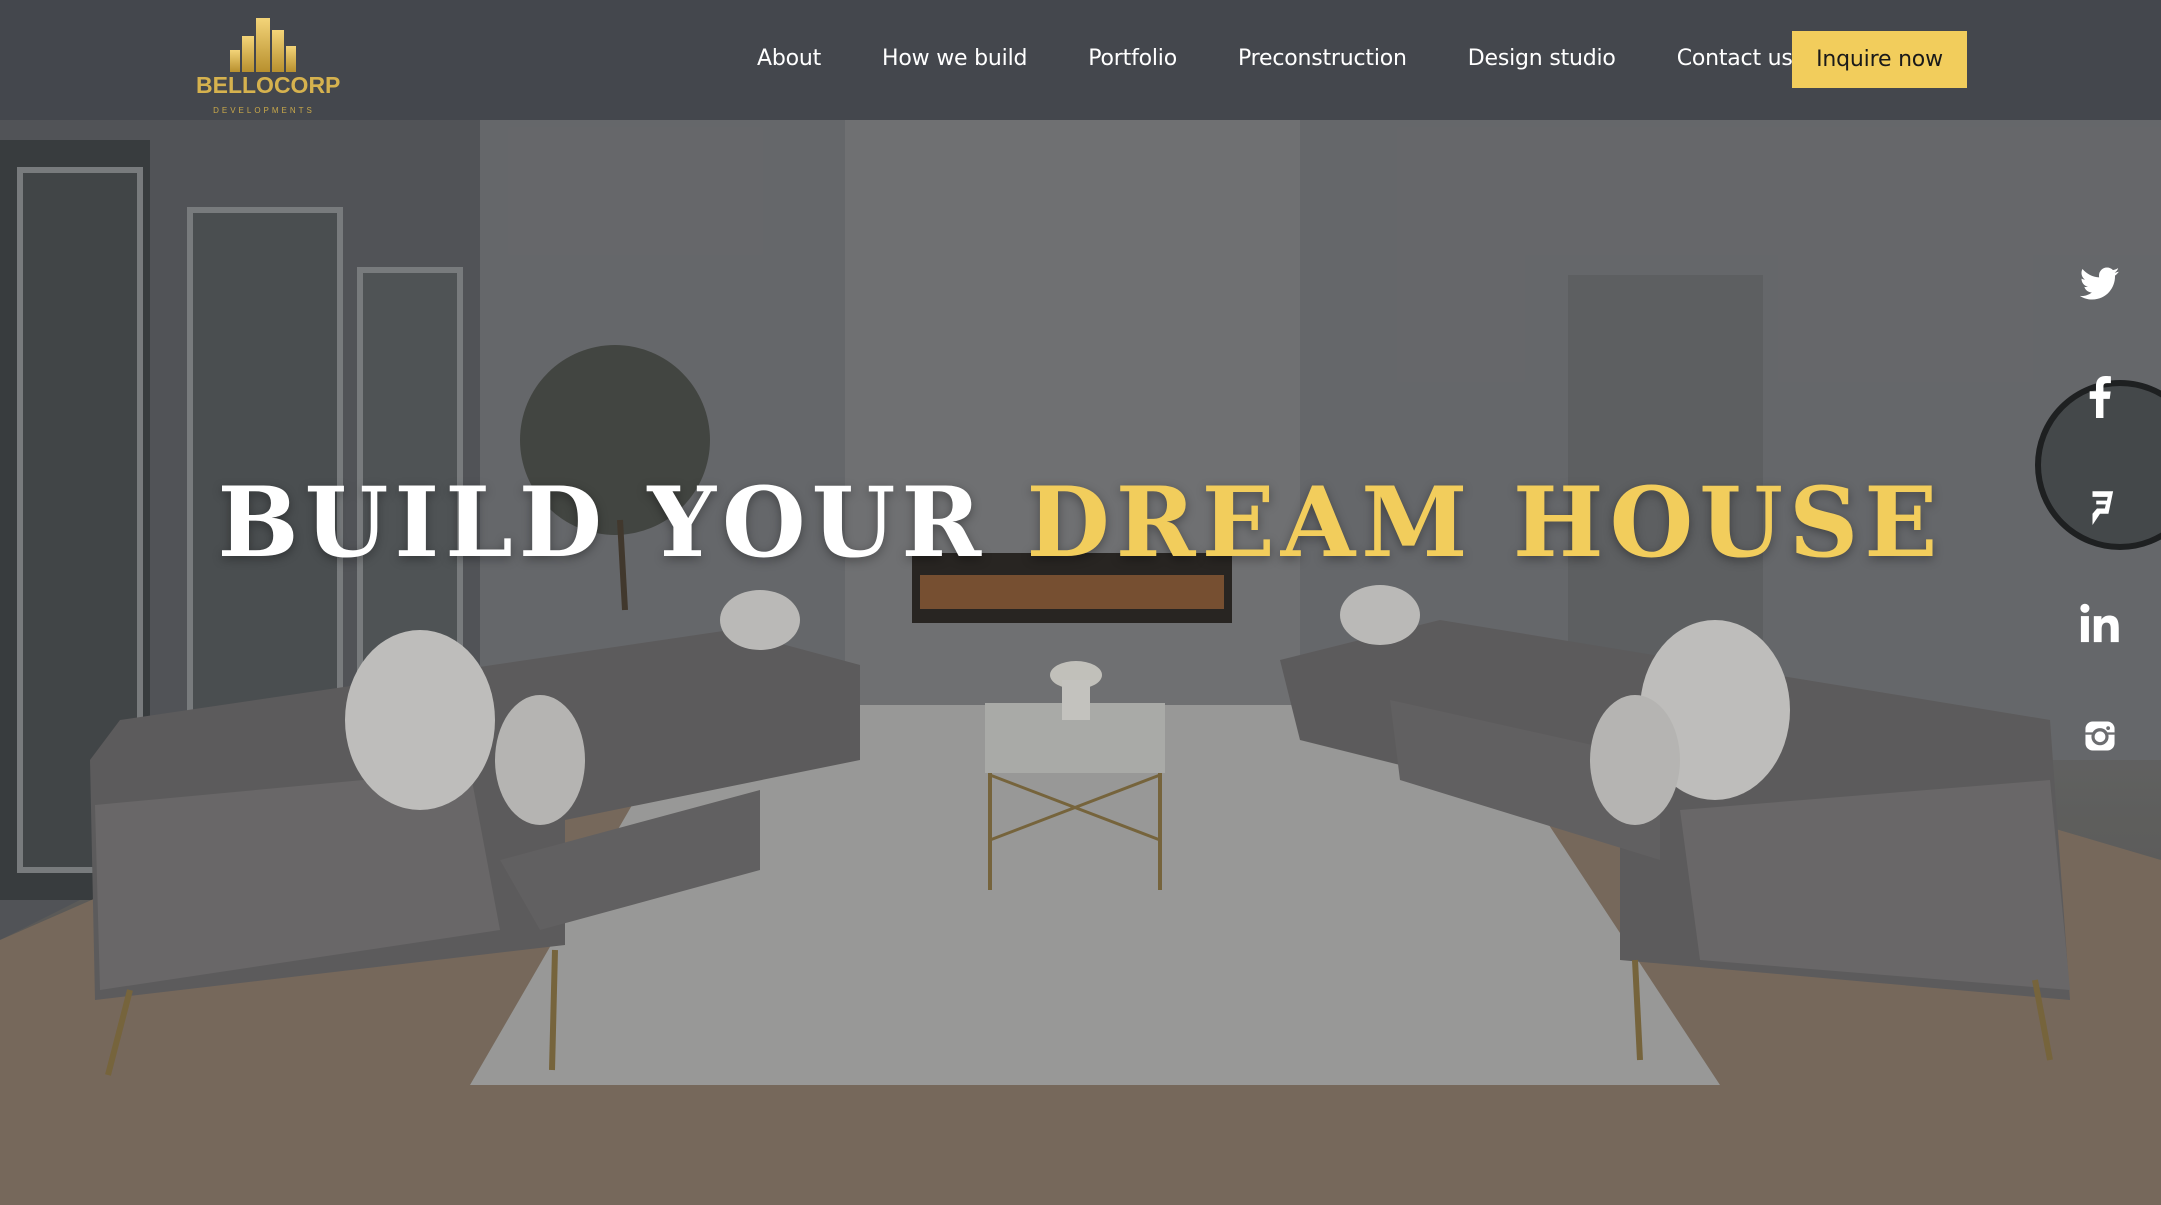 This screenshot has width=2161, height=1205. What do you see at coordinates (1735, 58) in the screenshot?
I see `nav-contact-us: Contact us` at bounding box center [1735, 58].